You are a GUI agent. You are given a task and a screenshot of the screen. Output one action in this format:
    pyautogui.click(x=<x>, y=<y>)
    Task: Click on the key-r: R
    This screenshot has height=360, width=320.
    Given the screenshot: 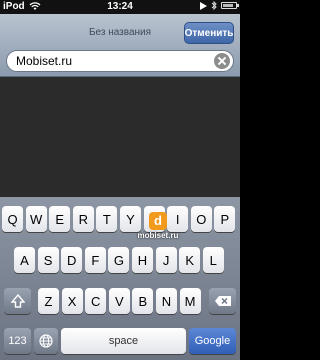 What is the action you would take?
    pyautogui.click(x=83, y=219)
    